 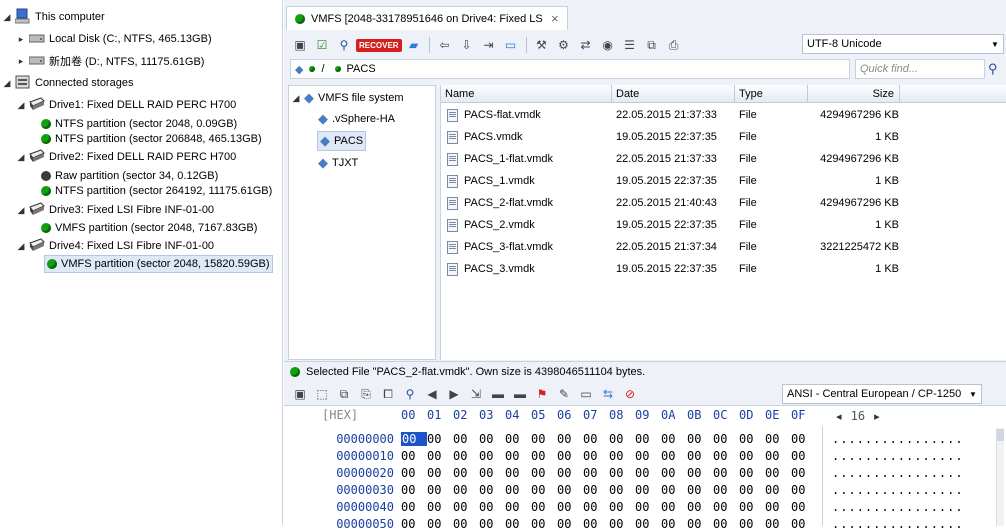 I want to click on table-row: PACS.vmdk 19.05.2015 22:37:35 File 1 KB, so click(x=723, y=137).